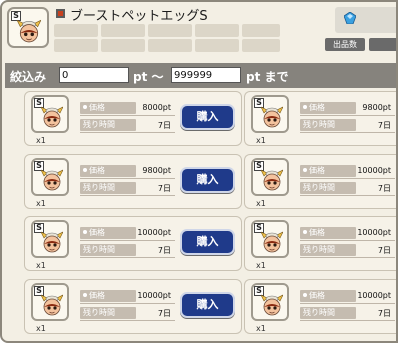 This screenshot has height=343, width=398. Describe the element at coordinates (148, 77) in the screenshot. I see `range-separator: pt ～` at that location.